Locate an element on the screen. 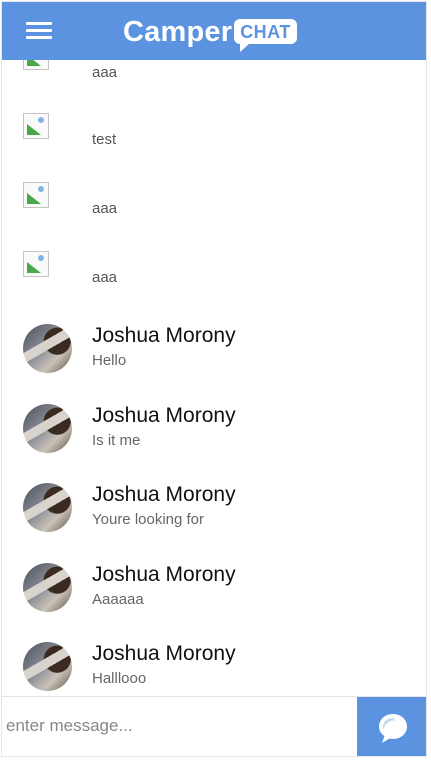 Image resolution: width=431 pixels, height=760 pixels. message-composer is located at coordinates (214, 726).